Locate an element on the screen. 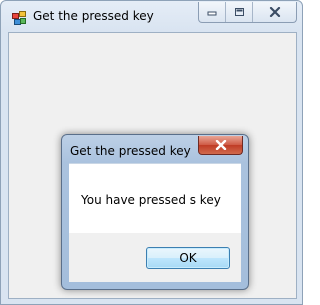 This screenshot has height=305, width=320. minimize-button is located at coordinates (212, 12).